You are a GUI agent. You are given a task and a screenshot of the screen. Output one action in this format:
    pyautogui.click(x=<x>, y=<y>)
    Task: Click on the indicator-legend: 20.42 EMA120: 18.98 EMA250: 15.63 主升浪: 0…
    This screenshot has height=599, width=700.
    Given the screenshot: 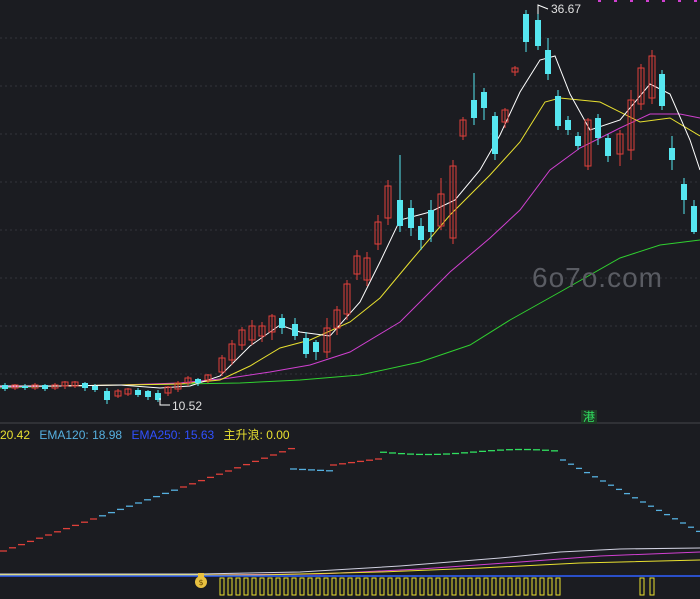 What is the action you would take?
    pyautogui.click(x=148, y=434)
    